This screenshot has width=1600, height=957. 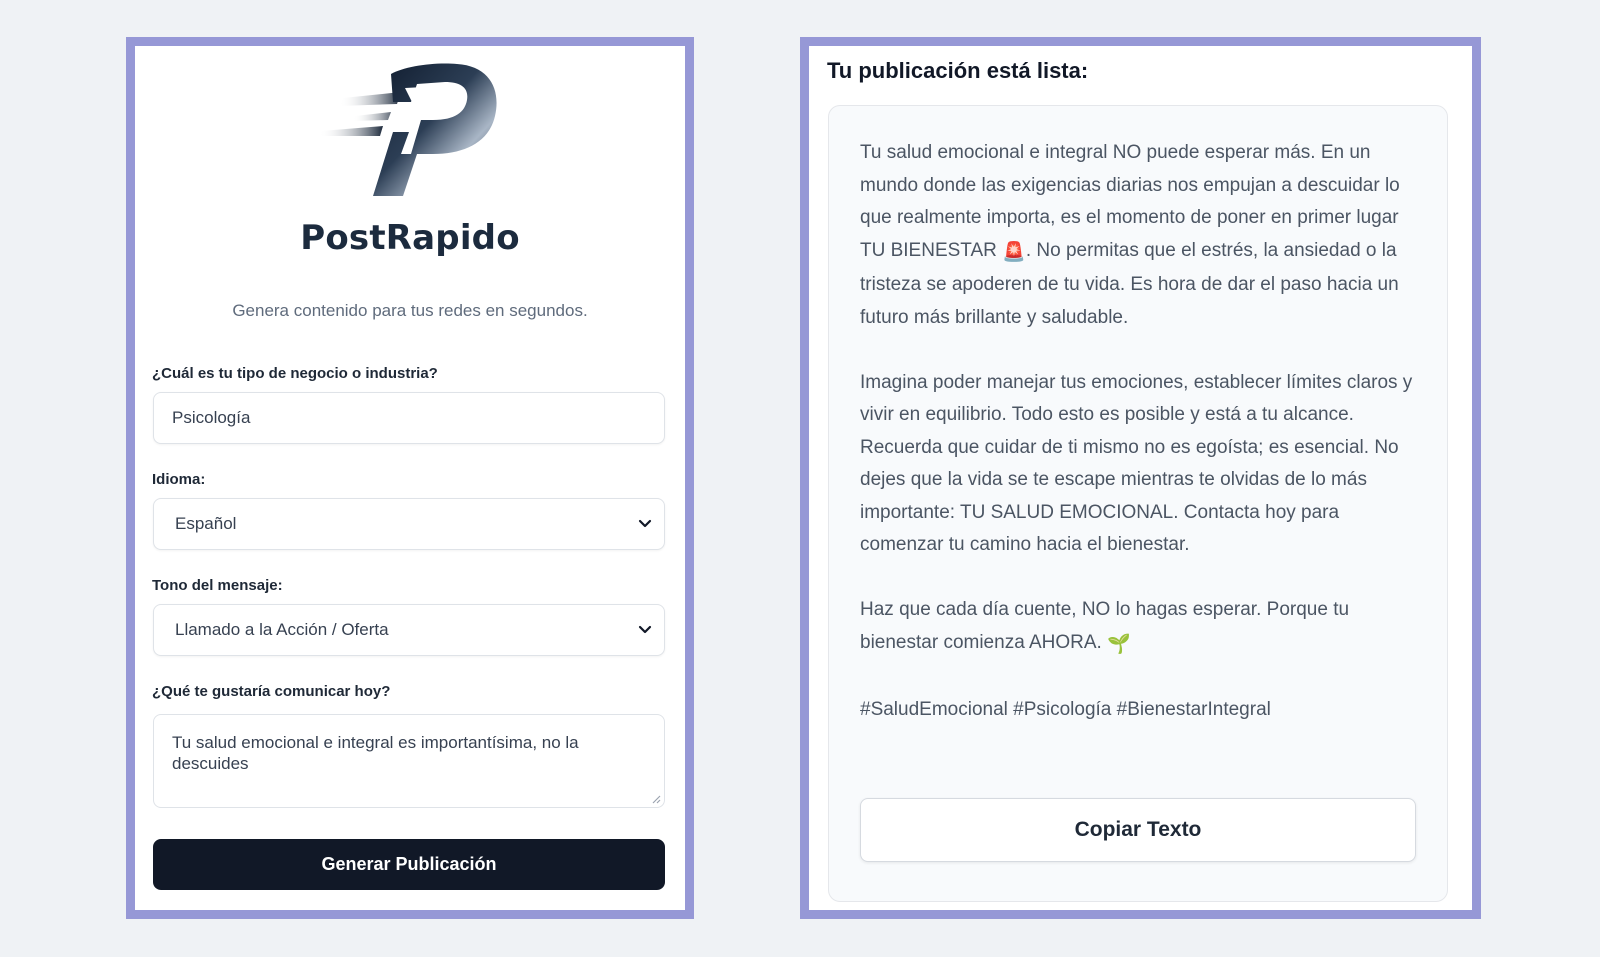 What do you see at coordinates (409, 864) in the screenshot?
I see `generate-post-button: Generar Publicación` at bounding box center [409, 864].